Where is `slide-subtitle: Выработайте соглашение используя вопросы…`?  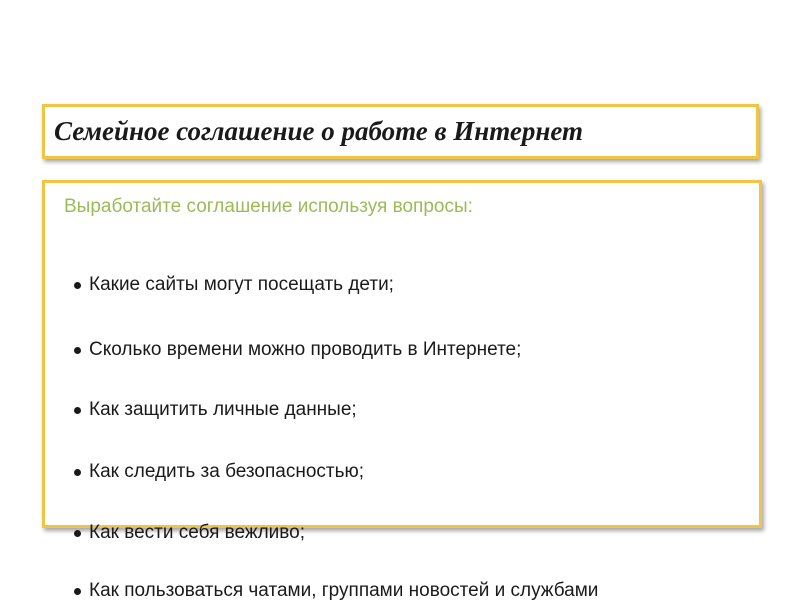 slide-subtitle: Выработайте соглашение используя вопросы… is located at coordinates (268, 206).